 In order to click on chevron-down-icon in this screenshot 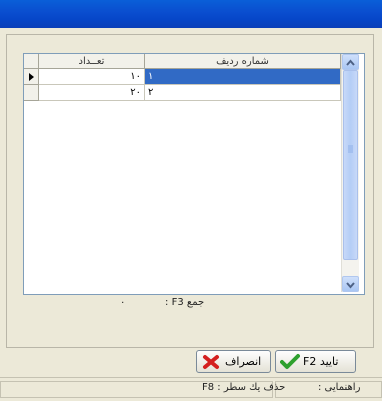, I will do `click(350, 285)`.